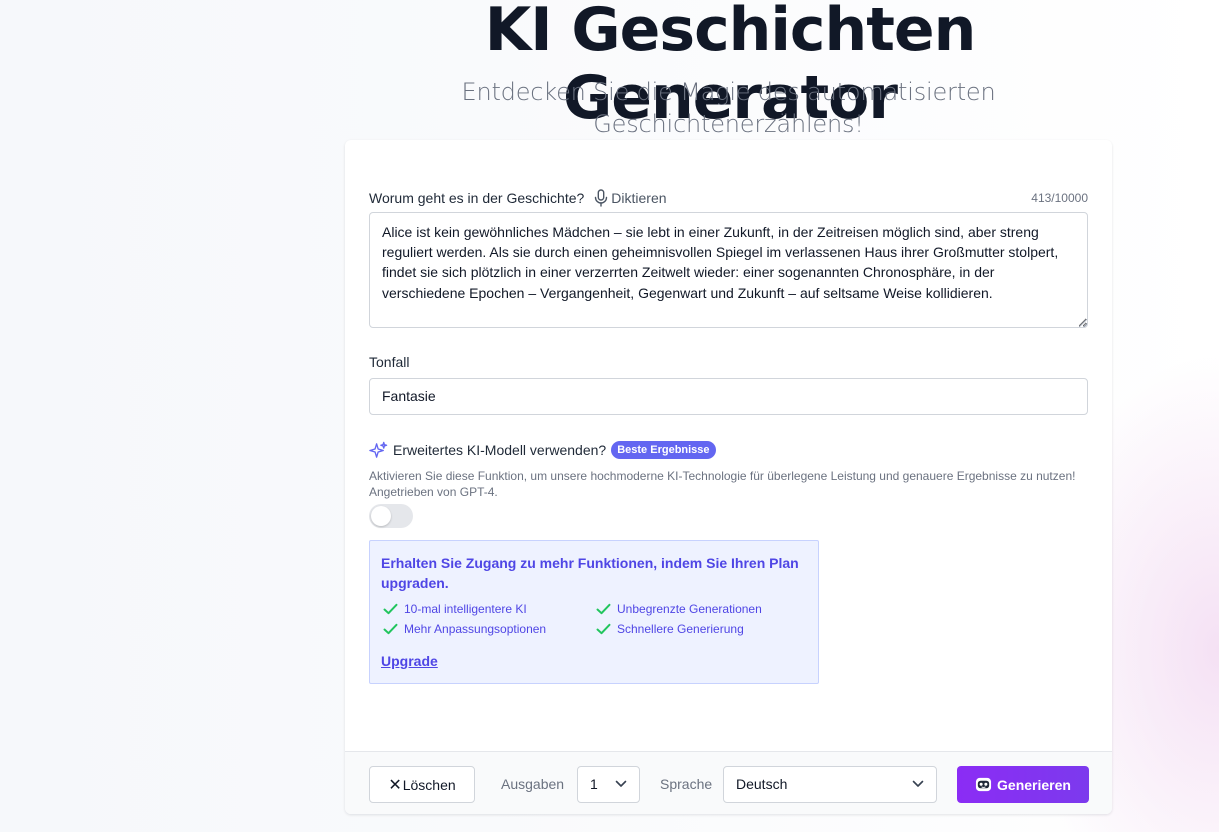  What do you see at coordinates (594, 784) in the screenshot?
I see `outputs-value: 1` at bounding box center [594, 784].